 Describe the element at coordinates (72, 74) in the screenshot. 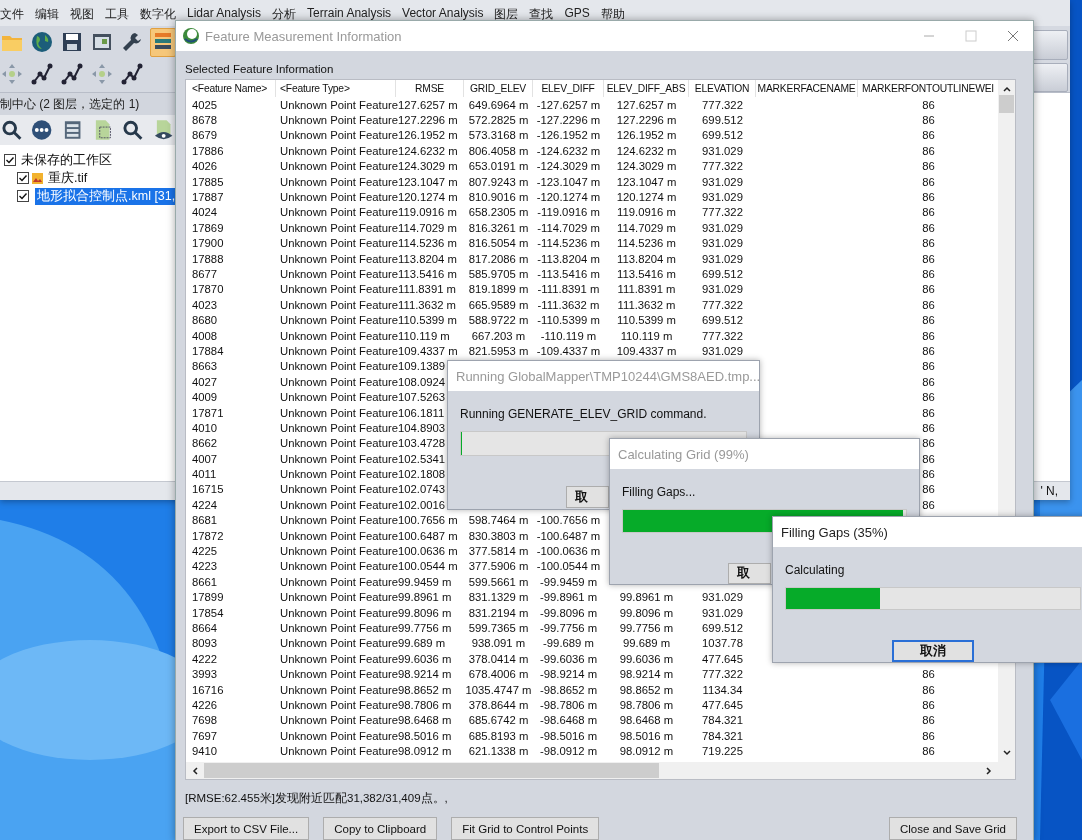

I see `vertex-icon` at that location.